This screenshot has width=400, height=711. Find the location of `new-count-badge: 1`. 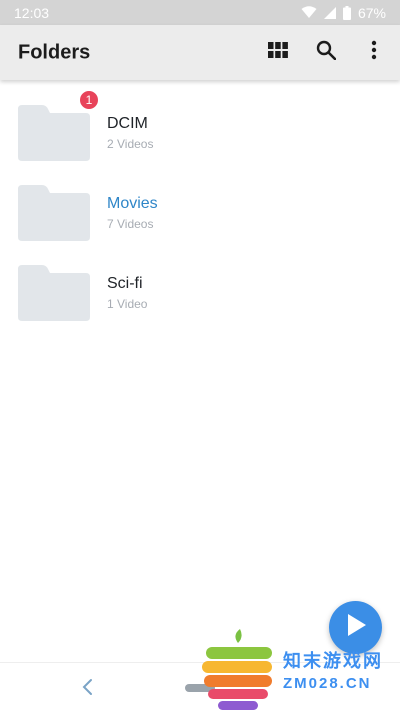

new-count-badge: 1 is located at coordinates (89, 100).